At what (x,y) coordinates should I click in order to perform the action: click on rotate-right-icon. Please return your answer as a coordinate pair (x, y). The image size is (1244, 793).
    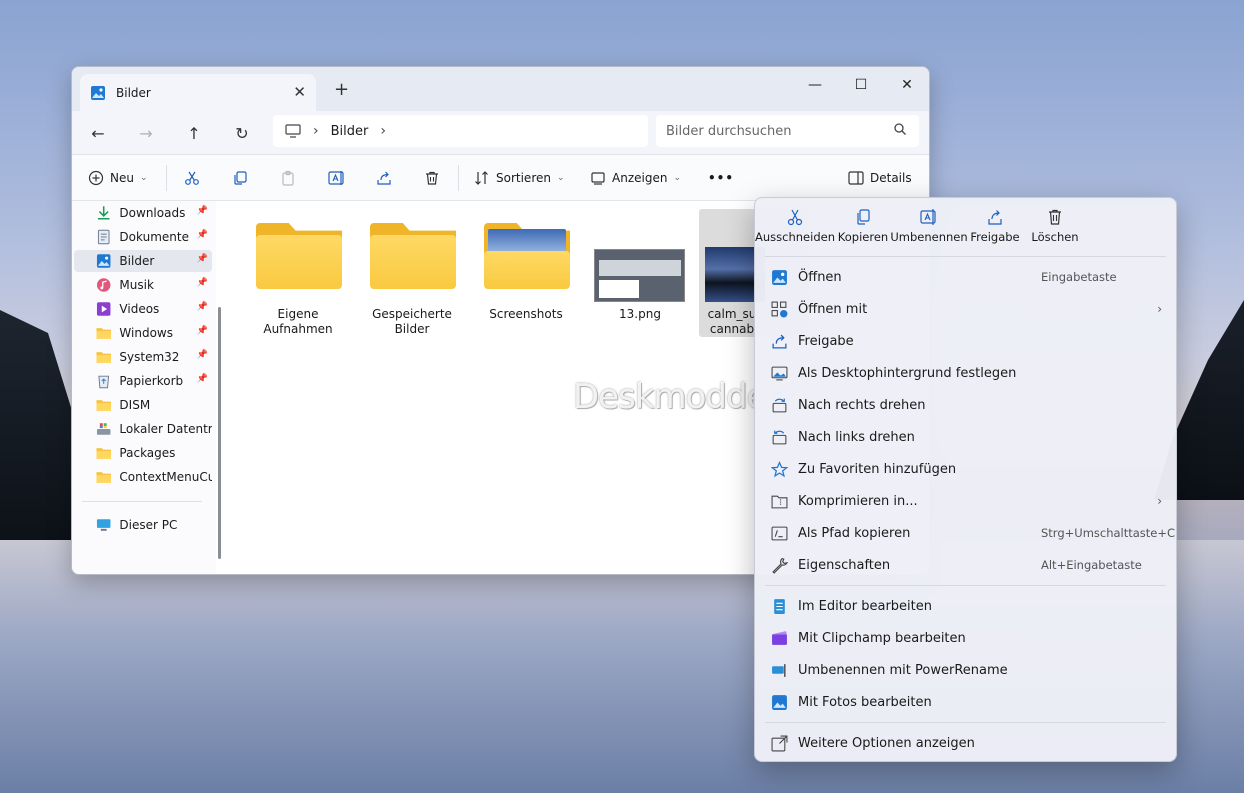
    Looking at the image, I should click on (779, 405).